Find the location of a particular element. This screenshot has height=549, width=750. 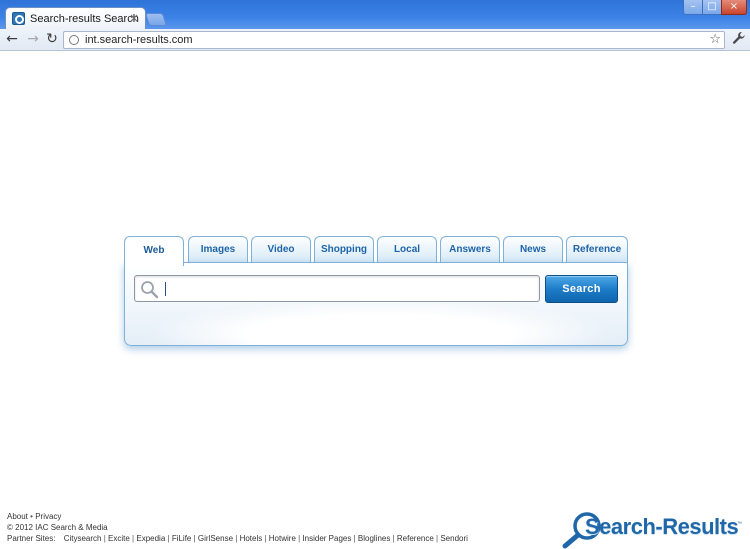

address-bar: int.search-results.com ☆ is located at coordinates (394, 40).